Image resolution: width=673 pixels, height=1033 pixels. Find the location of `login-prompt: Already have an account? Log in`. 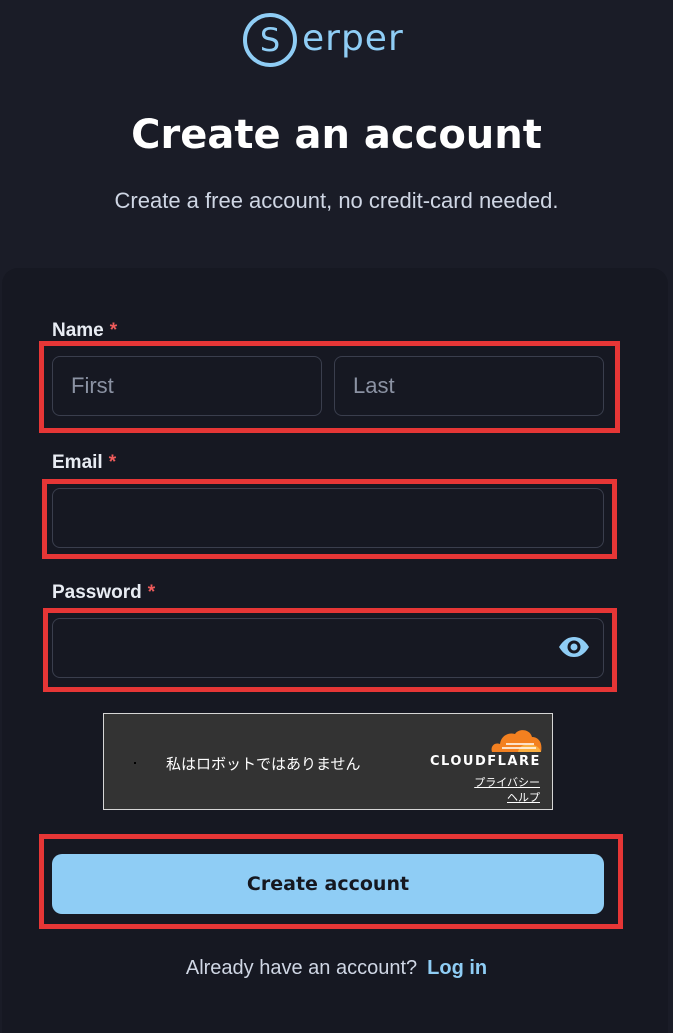

login-prompt: Already have an account? Log in is located at coordinates (336, 968).